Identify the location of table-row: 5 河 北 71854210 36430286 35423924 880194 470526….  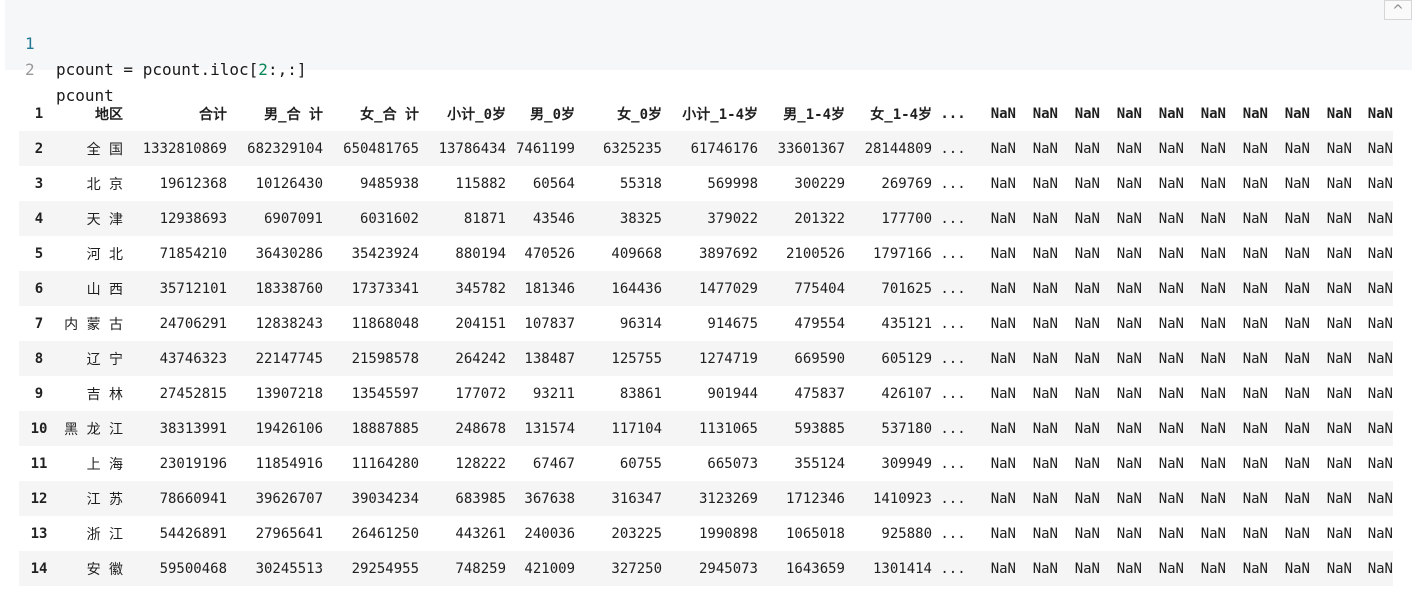
(706, 253).